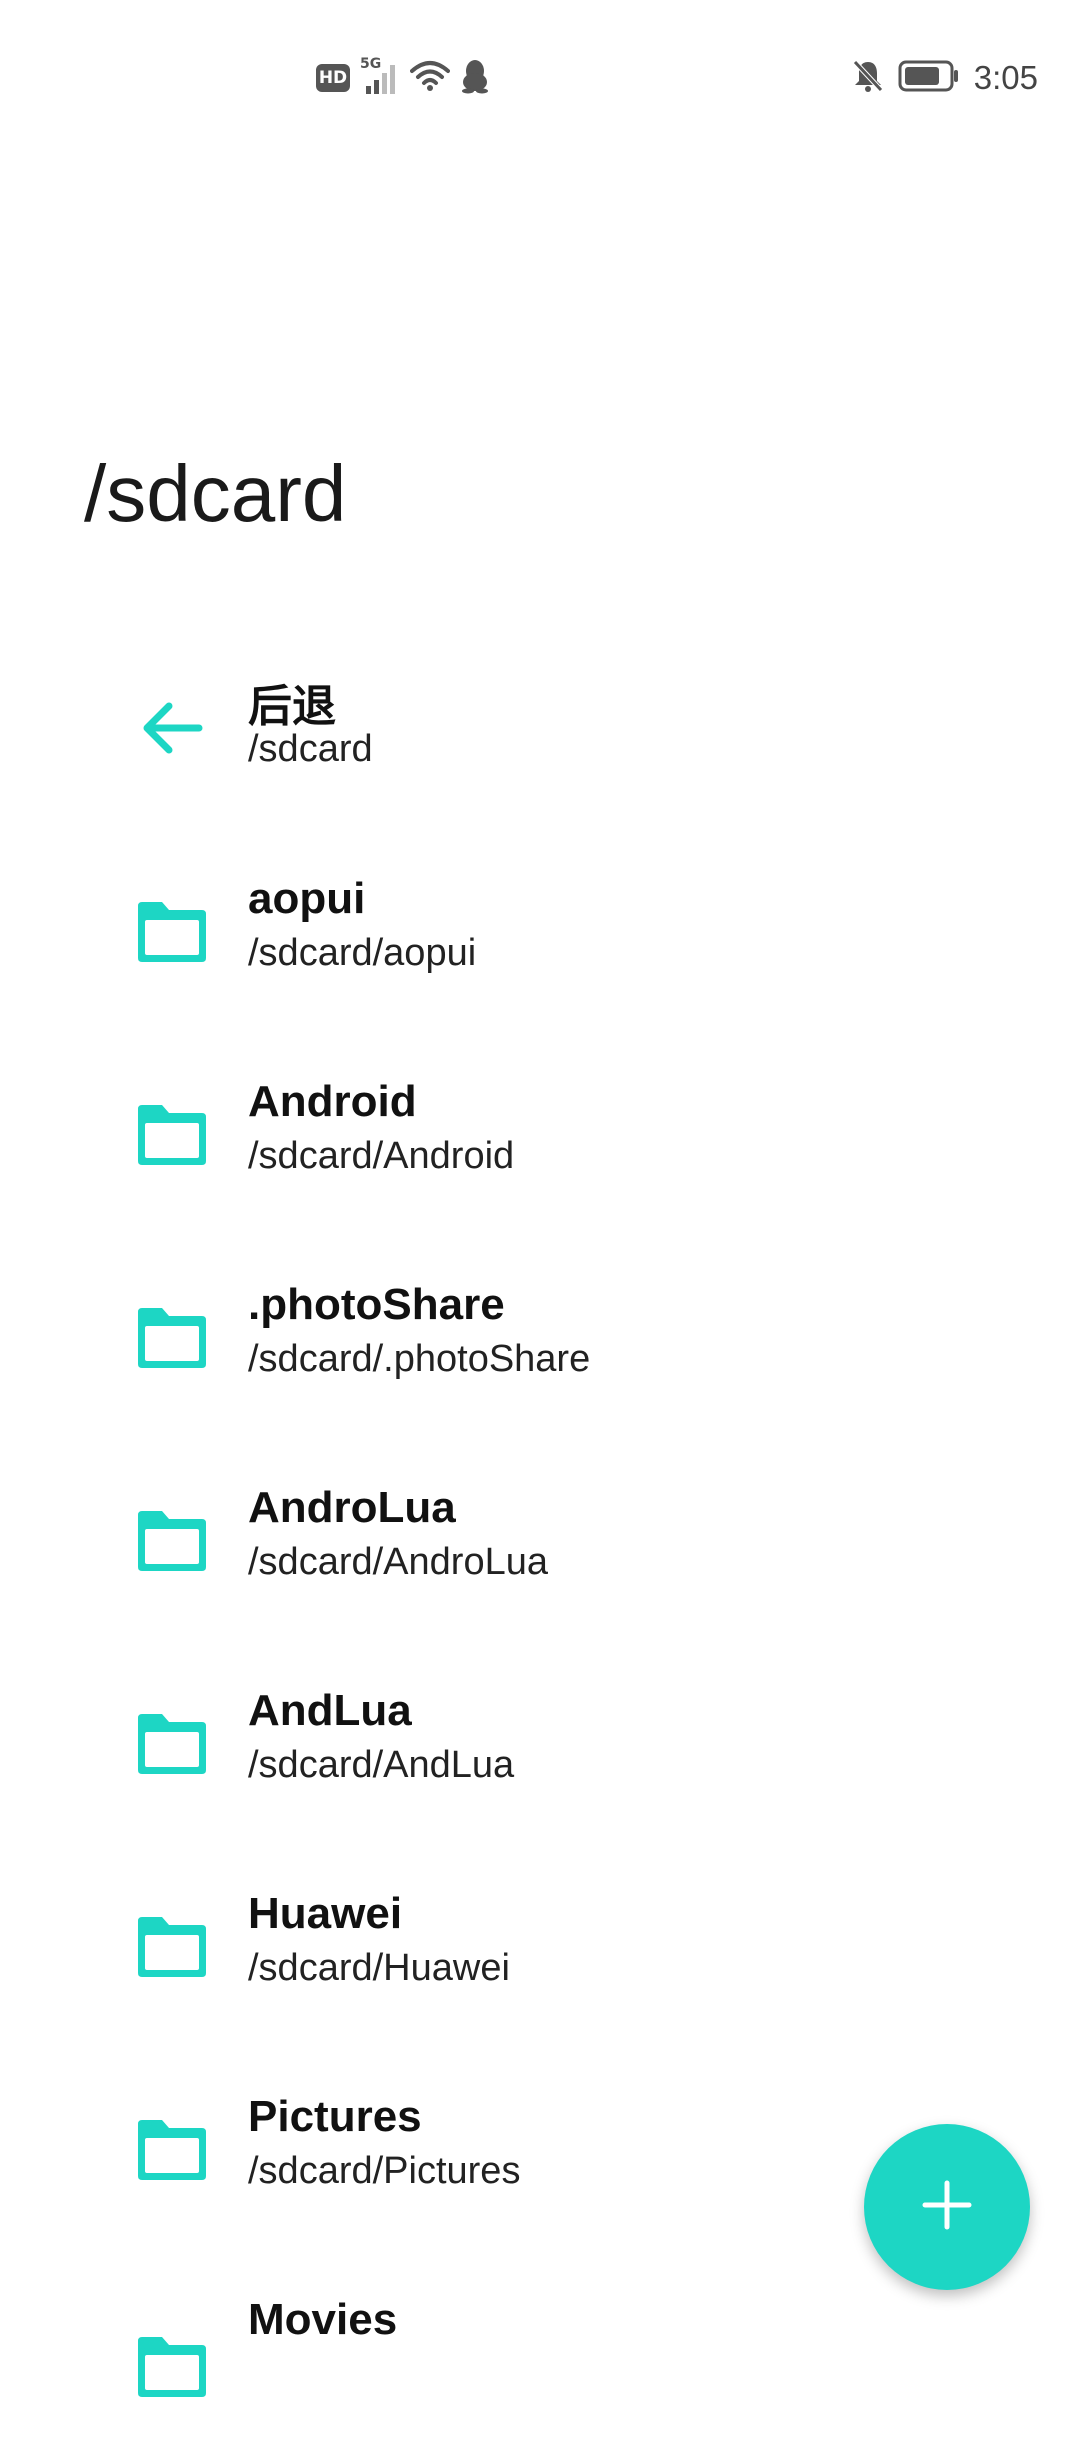 The image size is (1080, 2443). I want to click on folder-item: AndroLua /sdcard/AndroLua, so click(540, 1541).